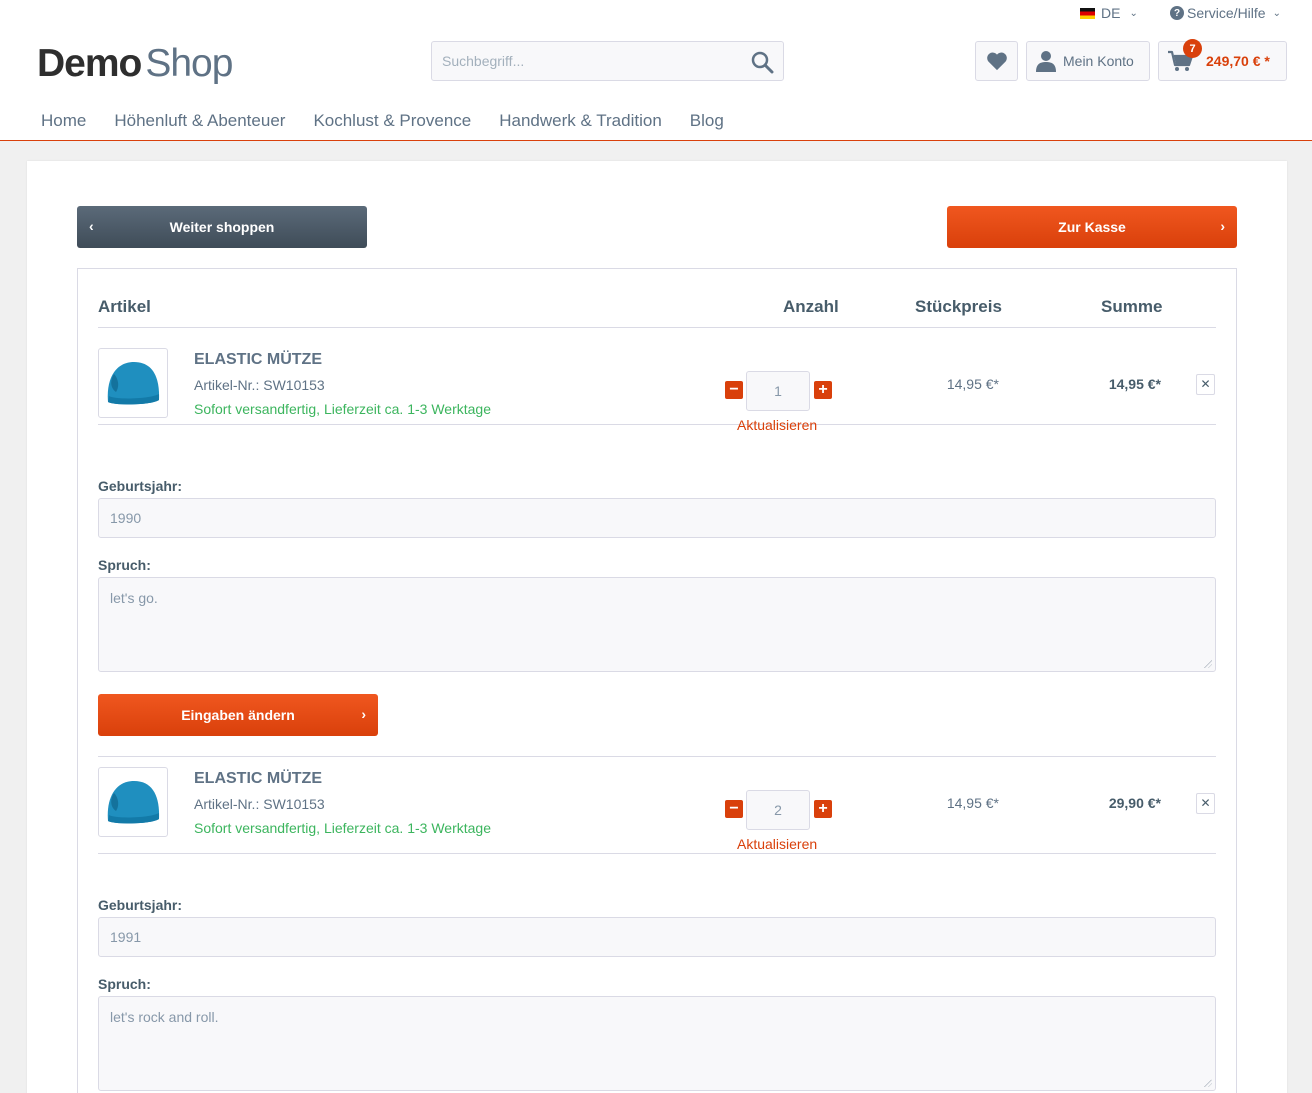 This screenshot has height=1093, width=1312. I want to click on help-icon: ?, so click(1177, 13).